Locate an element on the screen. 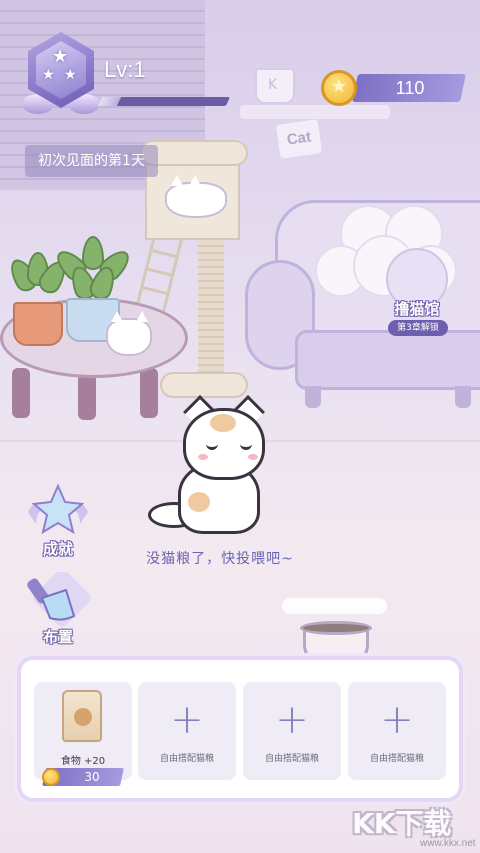 The height and width of the screenshot is (853, 480). cat-gallery-button: 撸猫馆 第3章解锁 is located at coordinates (418, 294).